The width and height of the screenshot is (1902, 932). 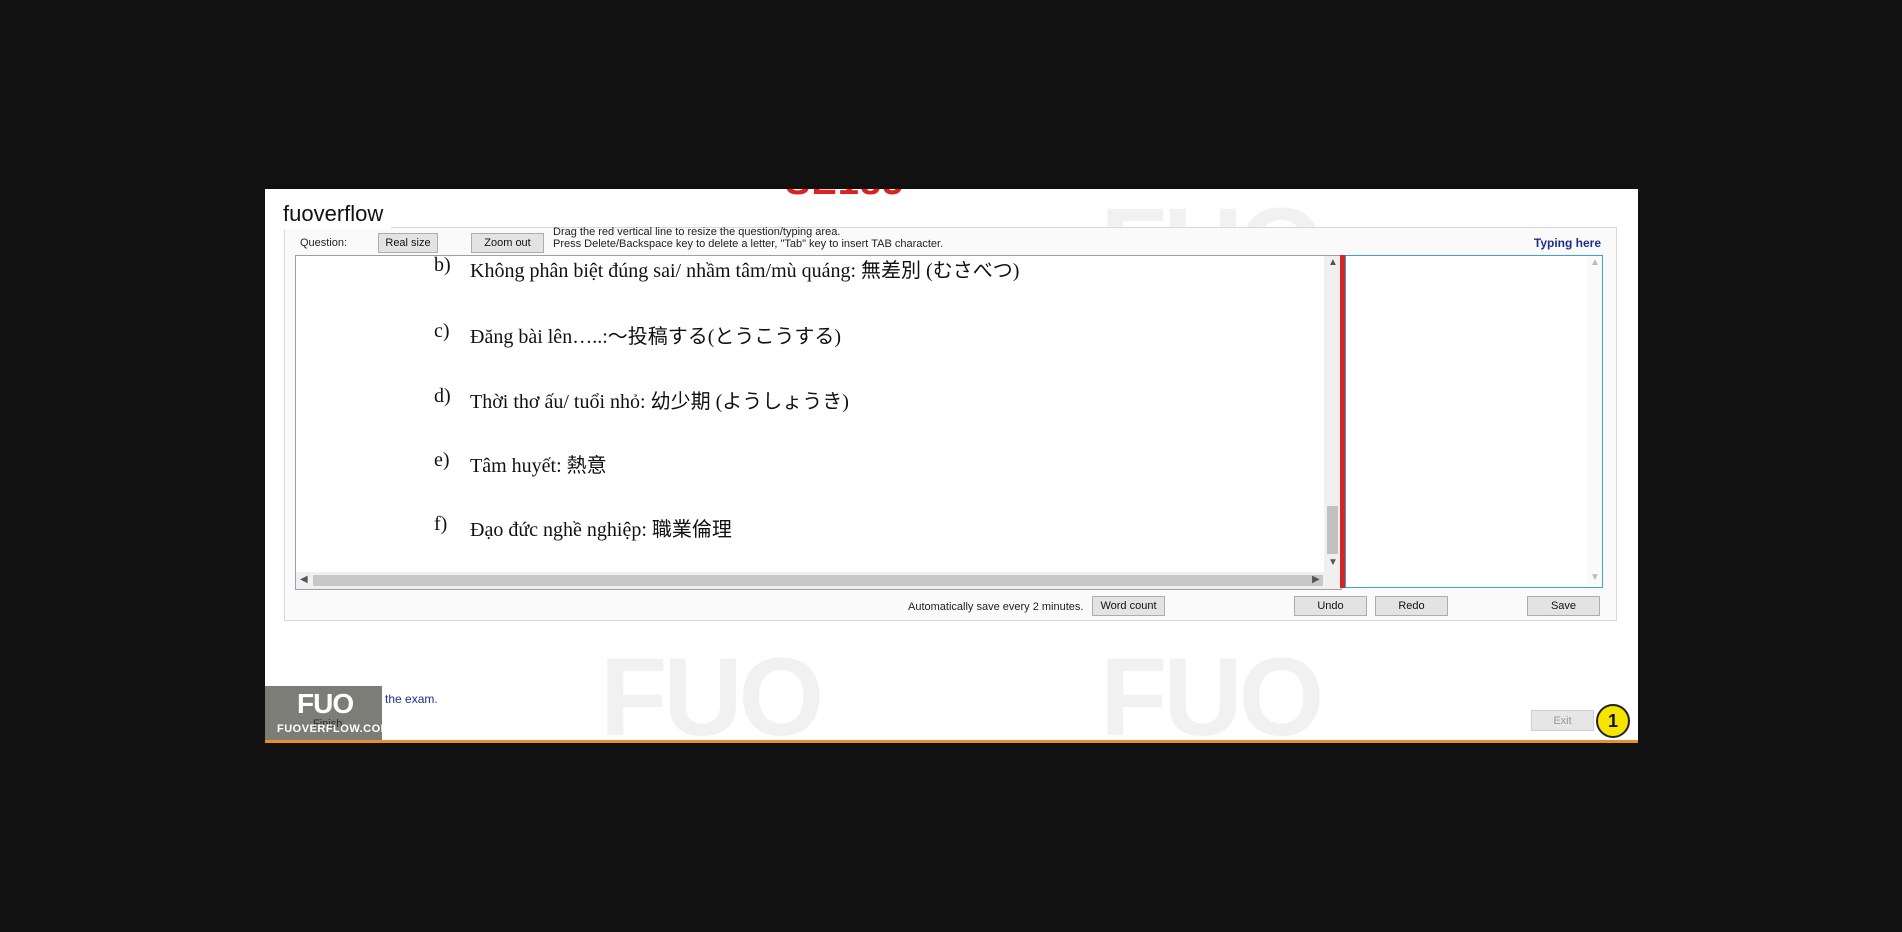 What do you see at coordinates (1562, 720) in the screenshot?
I see `exit-button: Exit` at bounding box center [1562, 720].